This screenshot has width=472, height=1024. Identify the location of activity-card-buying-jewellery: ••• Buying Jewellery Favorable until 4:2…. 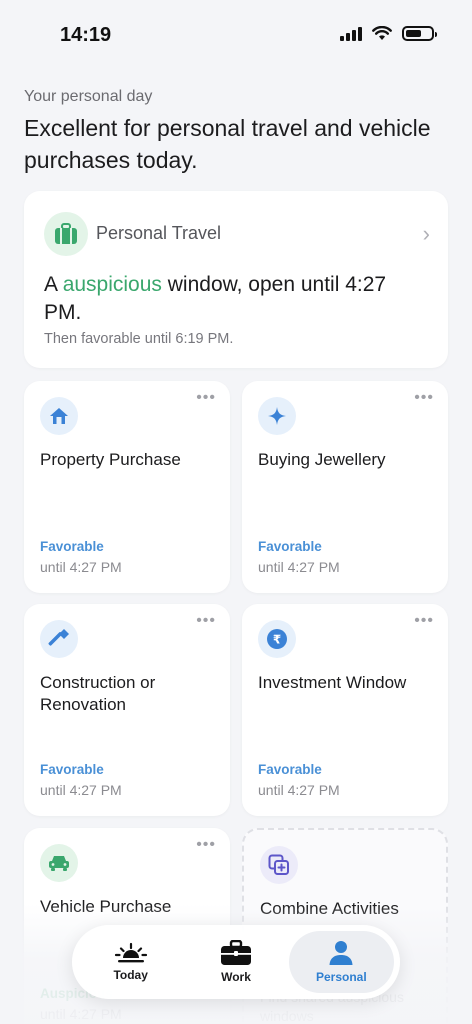
(345, 487).